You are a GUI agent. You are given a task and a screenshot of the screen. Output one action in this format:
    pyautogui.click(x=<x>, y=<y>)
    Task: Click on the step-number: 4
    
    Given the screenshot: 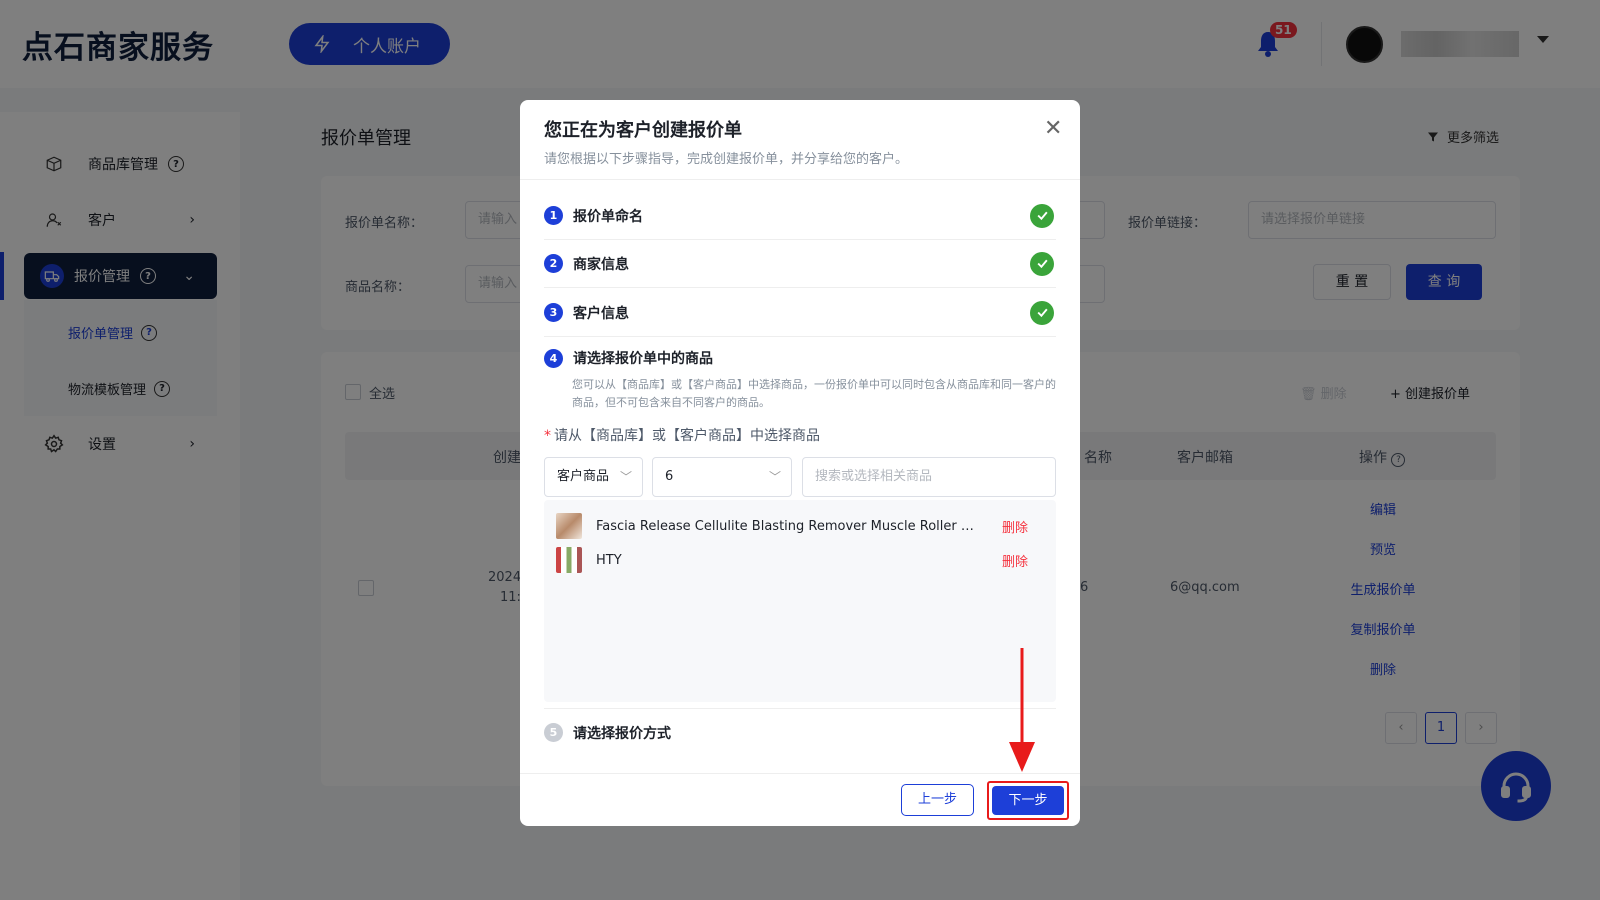 What is the action you would take?
    pyautogui.click(x=553, y=358)
    